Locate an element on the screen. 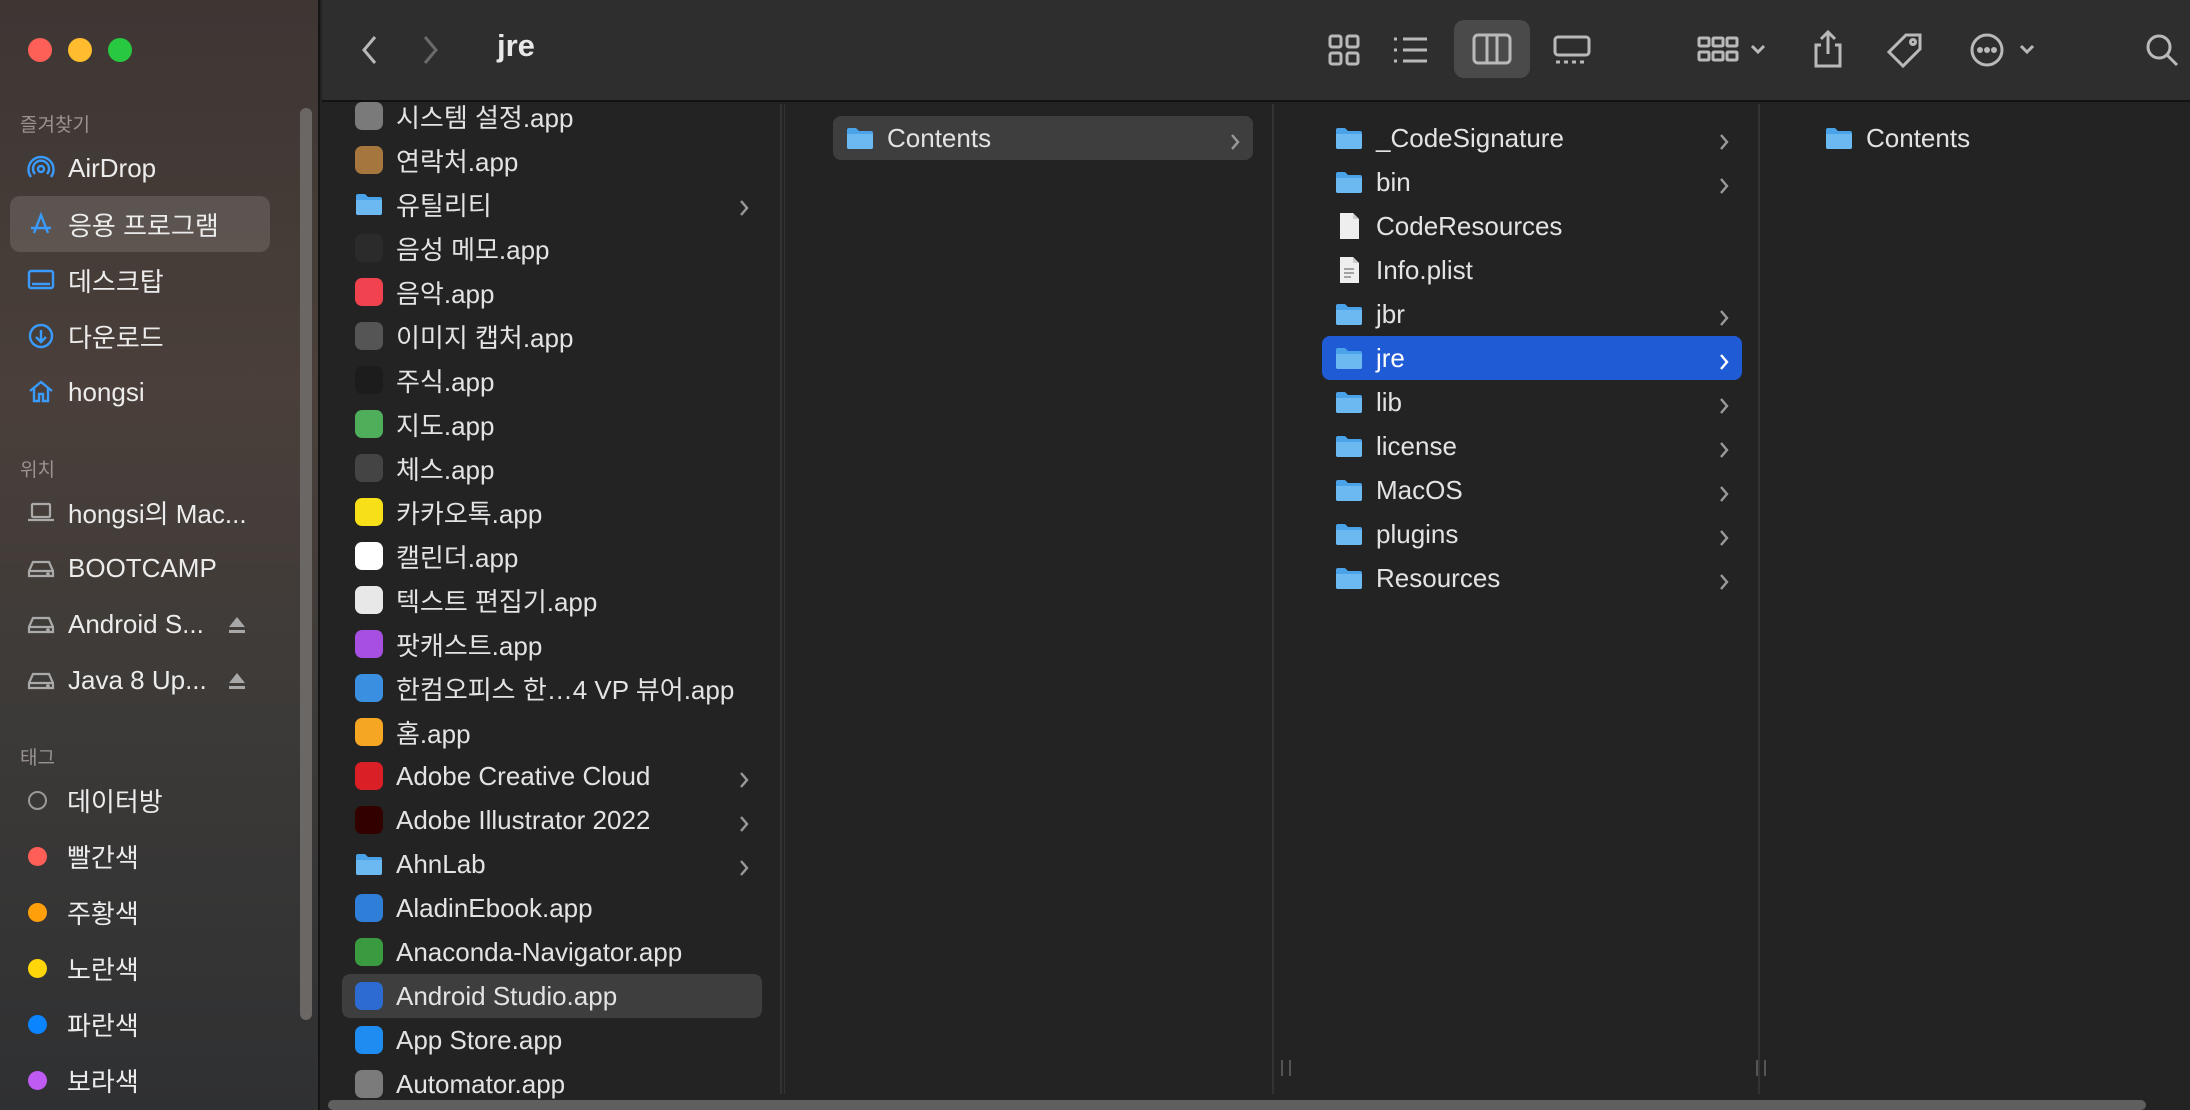 Image resolution: width=2190 pixels, height=1110 pixels. group-by-button is located at coordinates (1733, 50).